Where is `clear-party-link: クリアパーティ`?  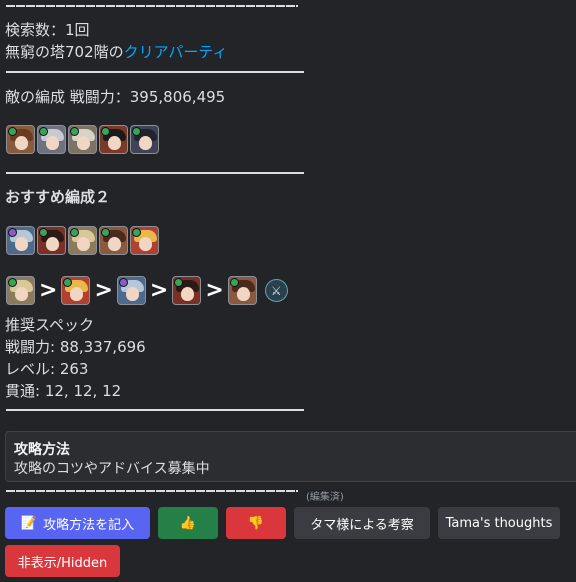
clear-party-link: クリアパーティ is located at coordinates (176, 52).